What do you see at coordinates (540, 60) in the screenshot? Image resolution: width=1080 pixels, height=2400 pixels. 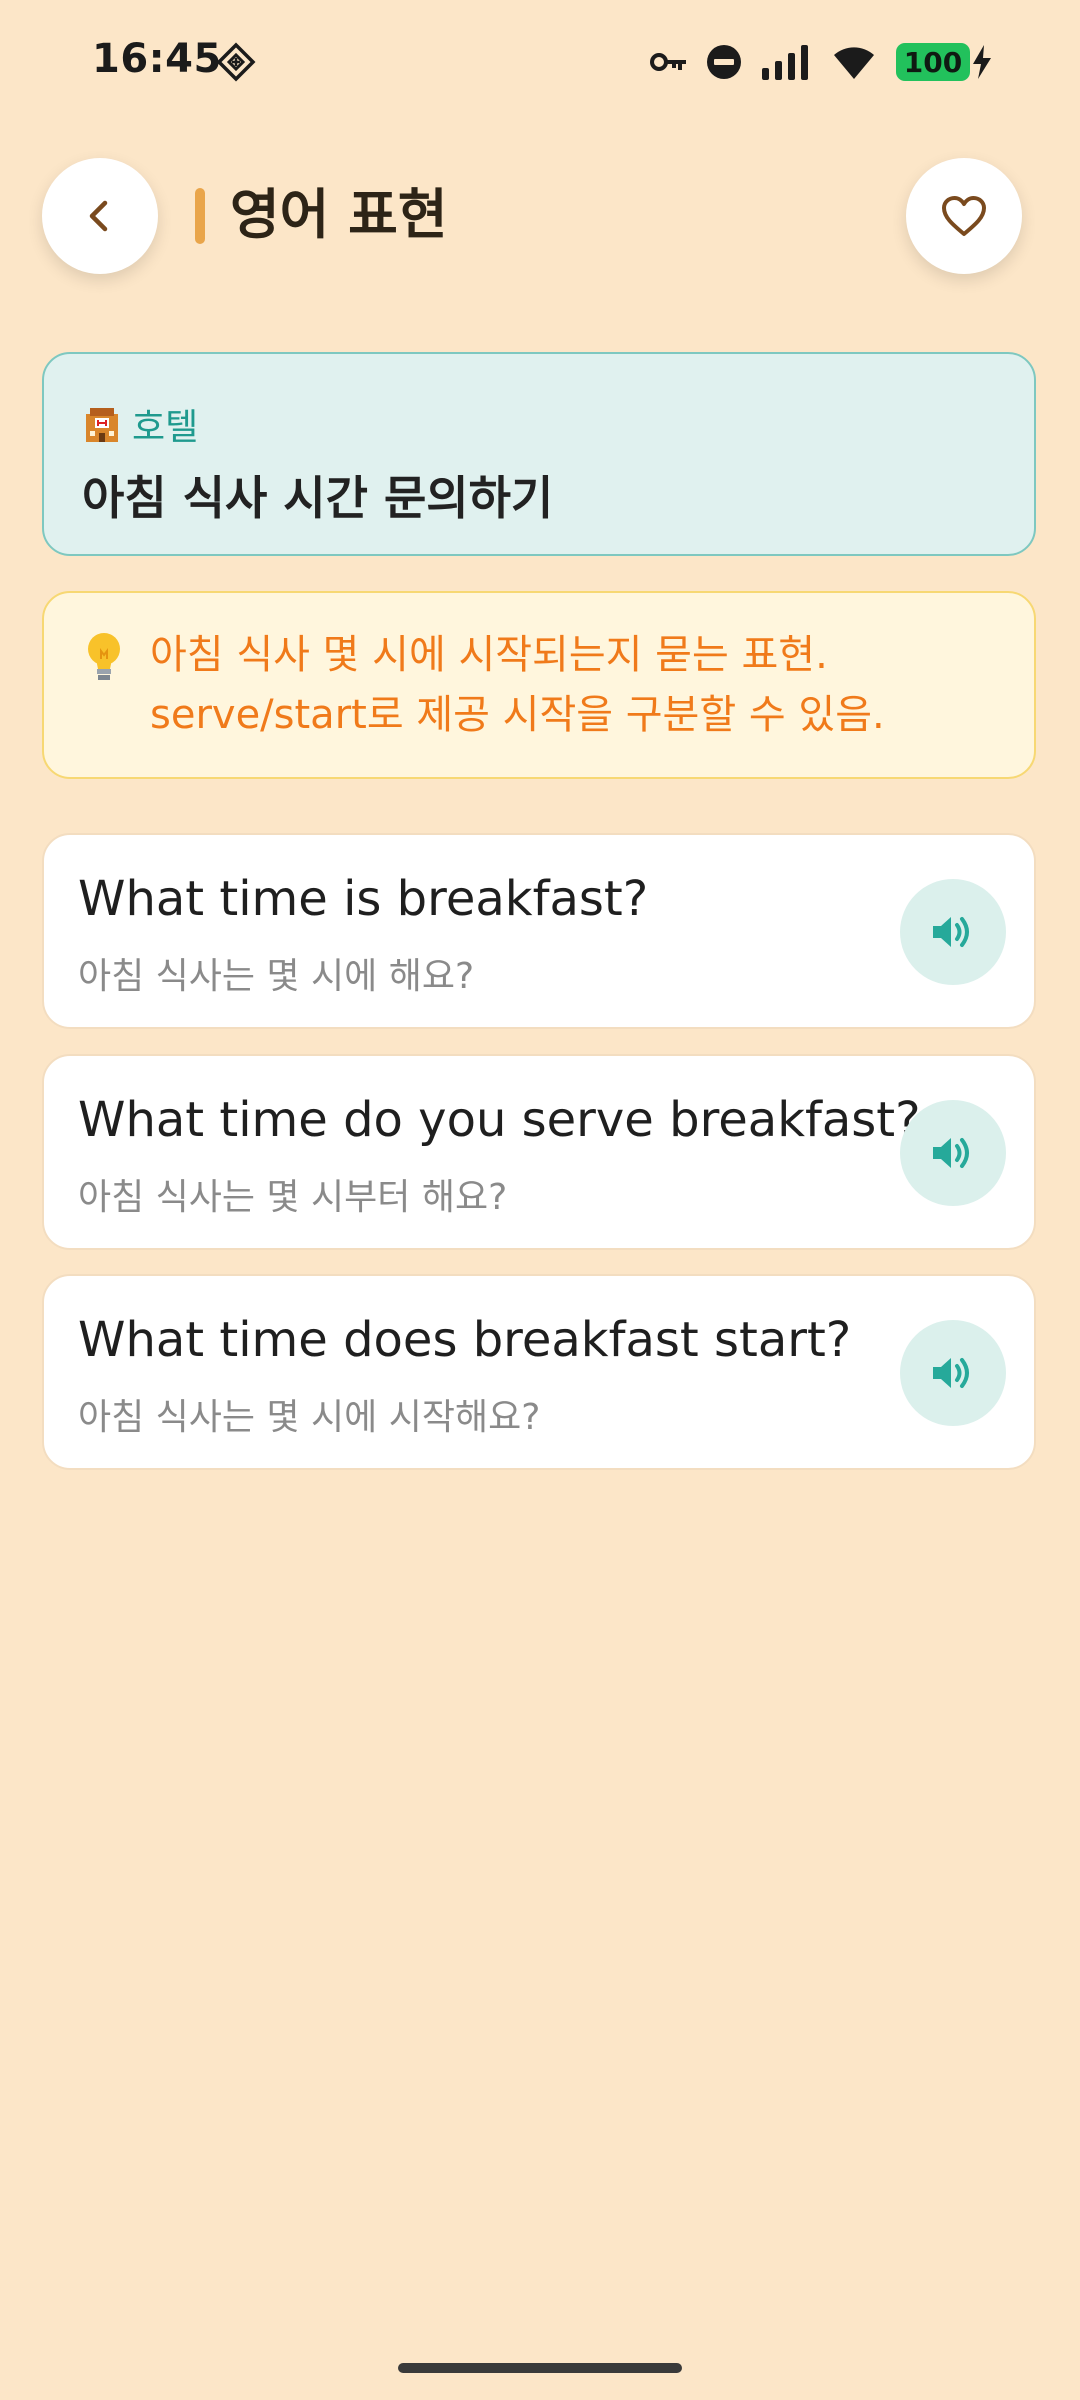 I see `status-bar: 16:45 100` at bounding box center [540, 60].